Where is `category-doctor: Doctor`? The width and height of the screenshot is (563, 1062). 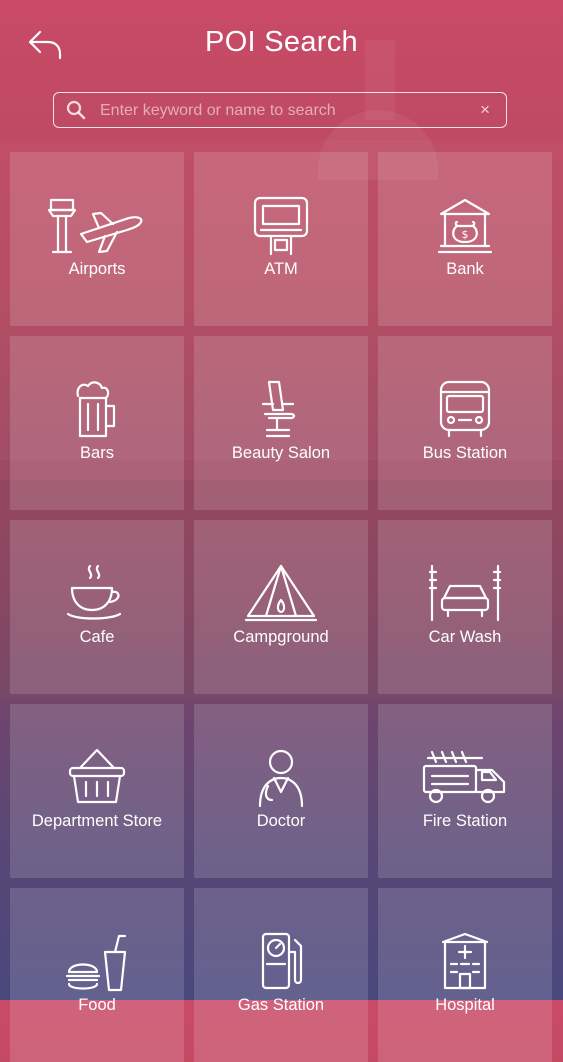 category-doctor: Doctor is located at coordinates (281, 791).